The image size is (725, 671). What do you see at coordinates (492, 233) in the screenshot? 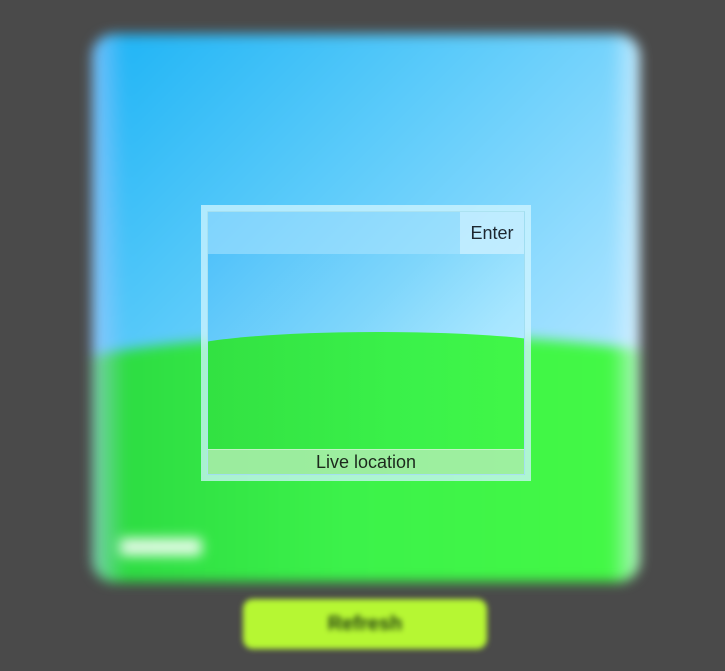
I see `enter-button: Enter` at bounding box center [492, 233].